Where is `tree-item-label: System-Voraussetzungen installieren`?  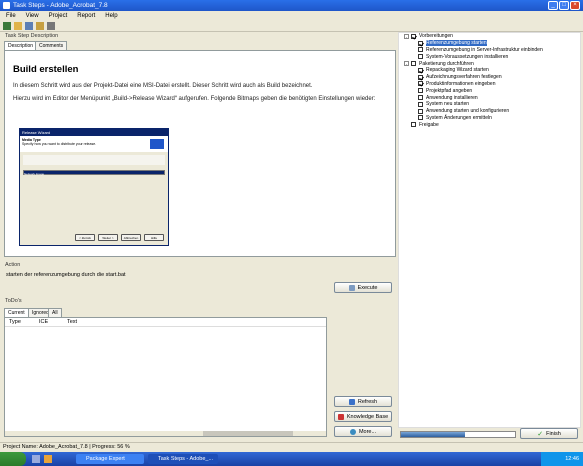 tree-item-label: System-Voraussetzungen installieren is located at coordinates (467, 56).